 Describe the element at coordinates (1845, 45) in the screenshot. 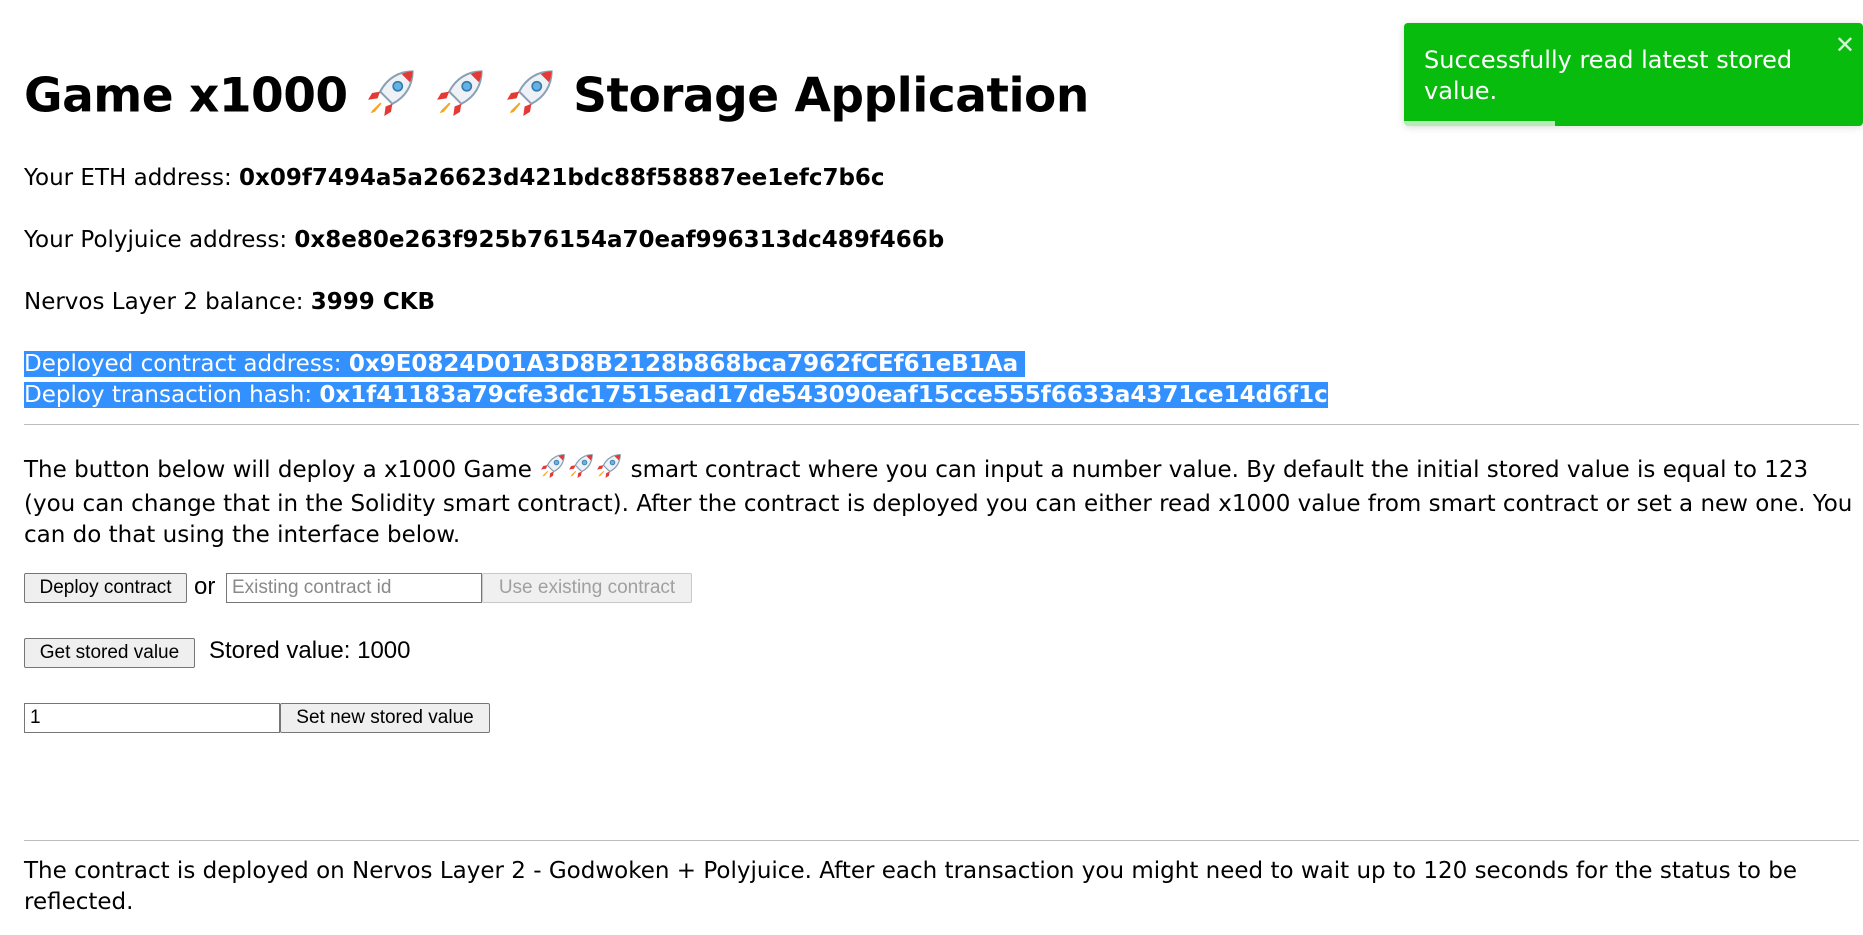

I see `close-icon: ✕` at that location.